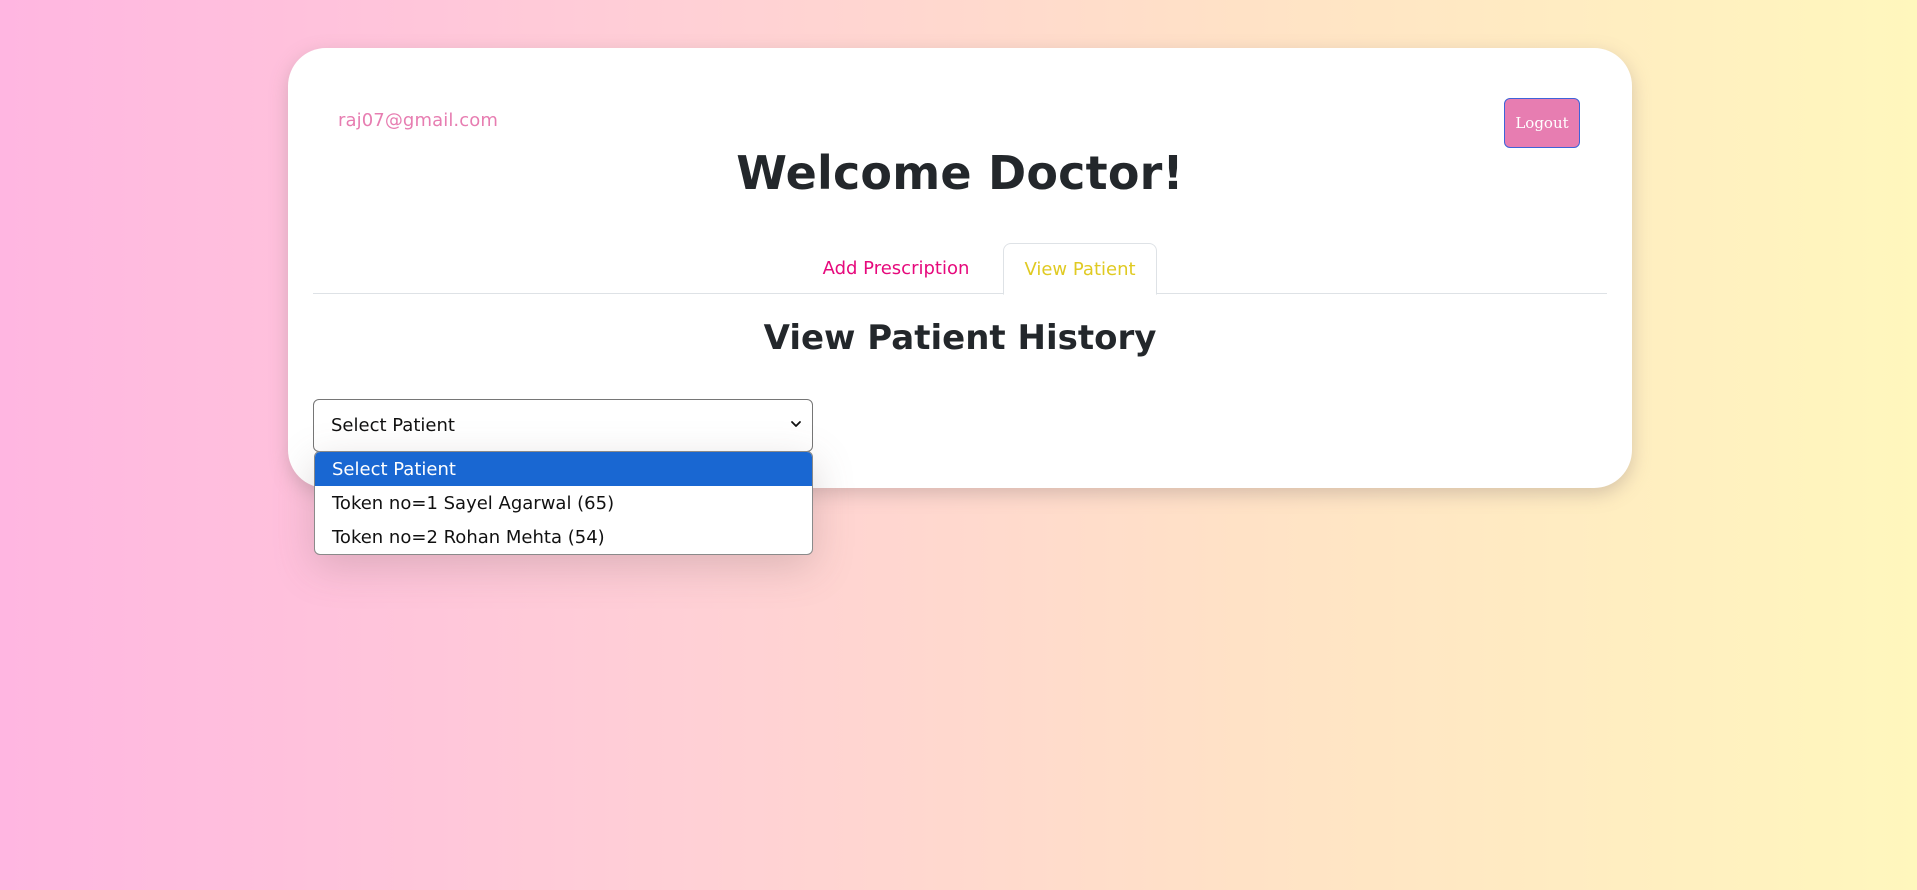 The height and width of the screenshot is (890, 1917). What do you see at coordinates (960, 338) in the screenshot?
I see `section-title: View Patient History` at bounding box center [960, 338].